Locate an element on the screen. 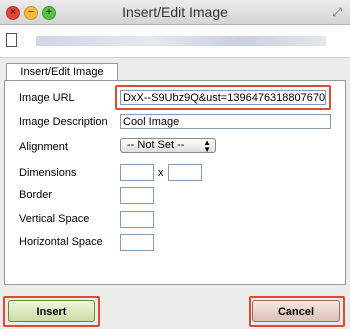  updown-icon: ▲ ▼ is located at coordinates (207, 146).